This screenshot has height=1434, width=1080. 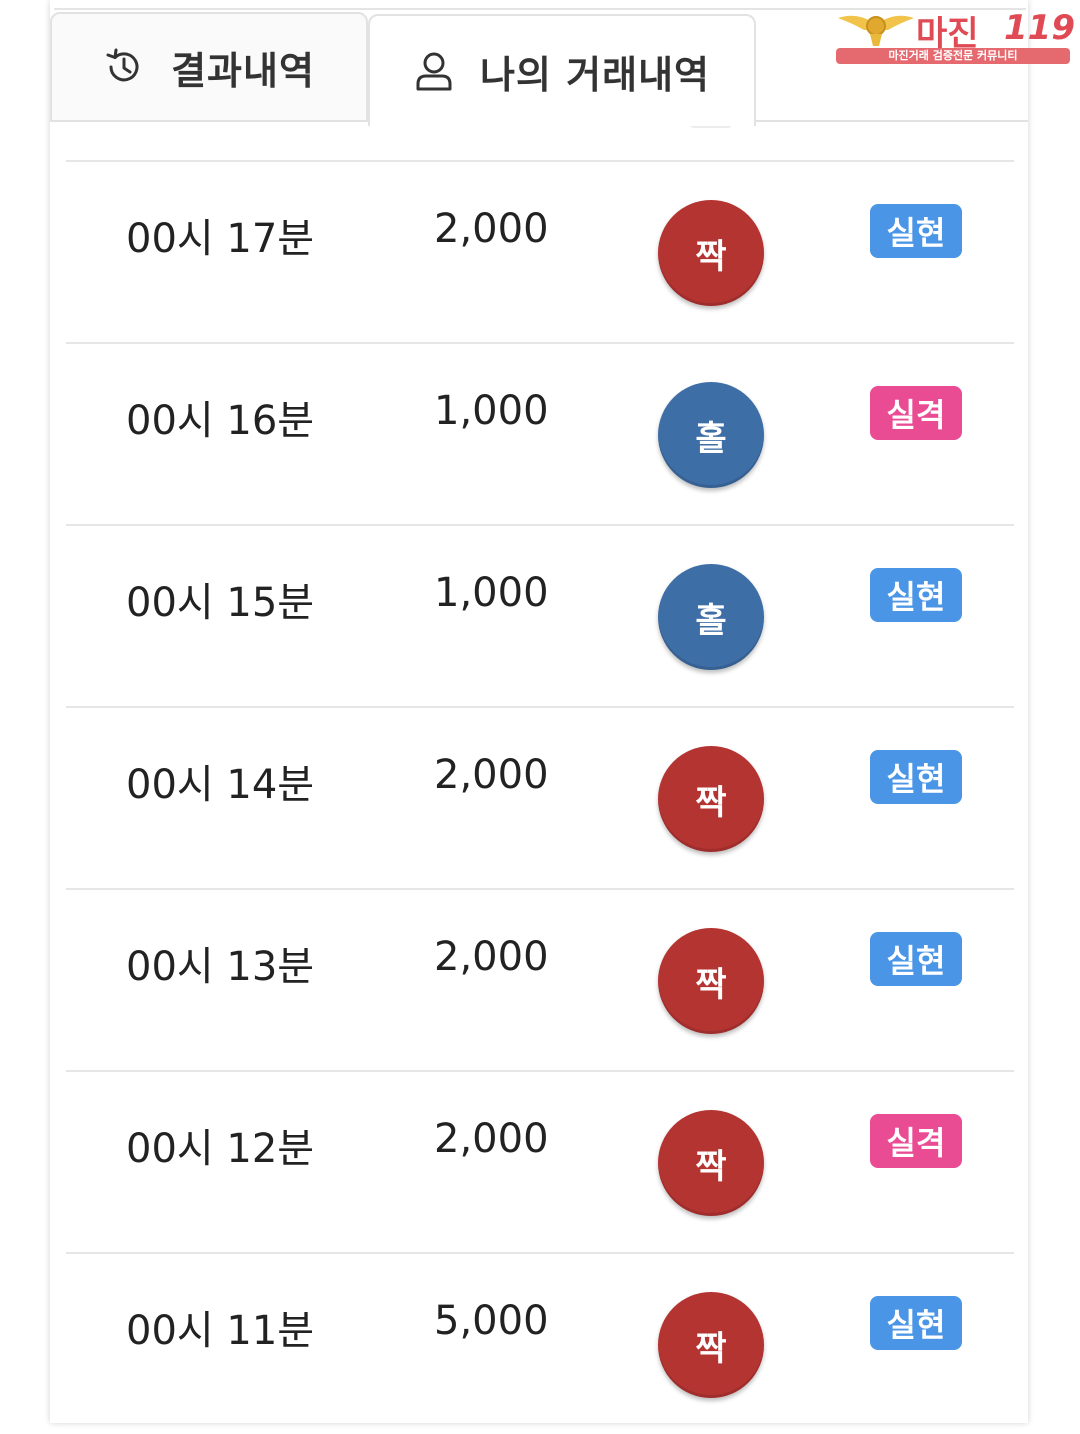 What do you see at coordinates (953, 56) in the screenshot?
I see `logo-tagline: 마진거래 검증전문 커뮤니티` at bounding box center [953, 56].